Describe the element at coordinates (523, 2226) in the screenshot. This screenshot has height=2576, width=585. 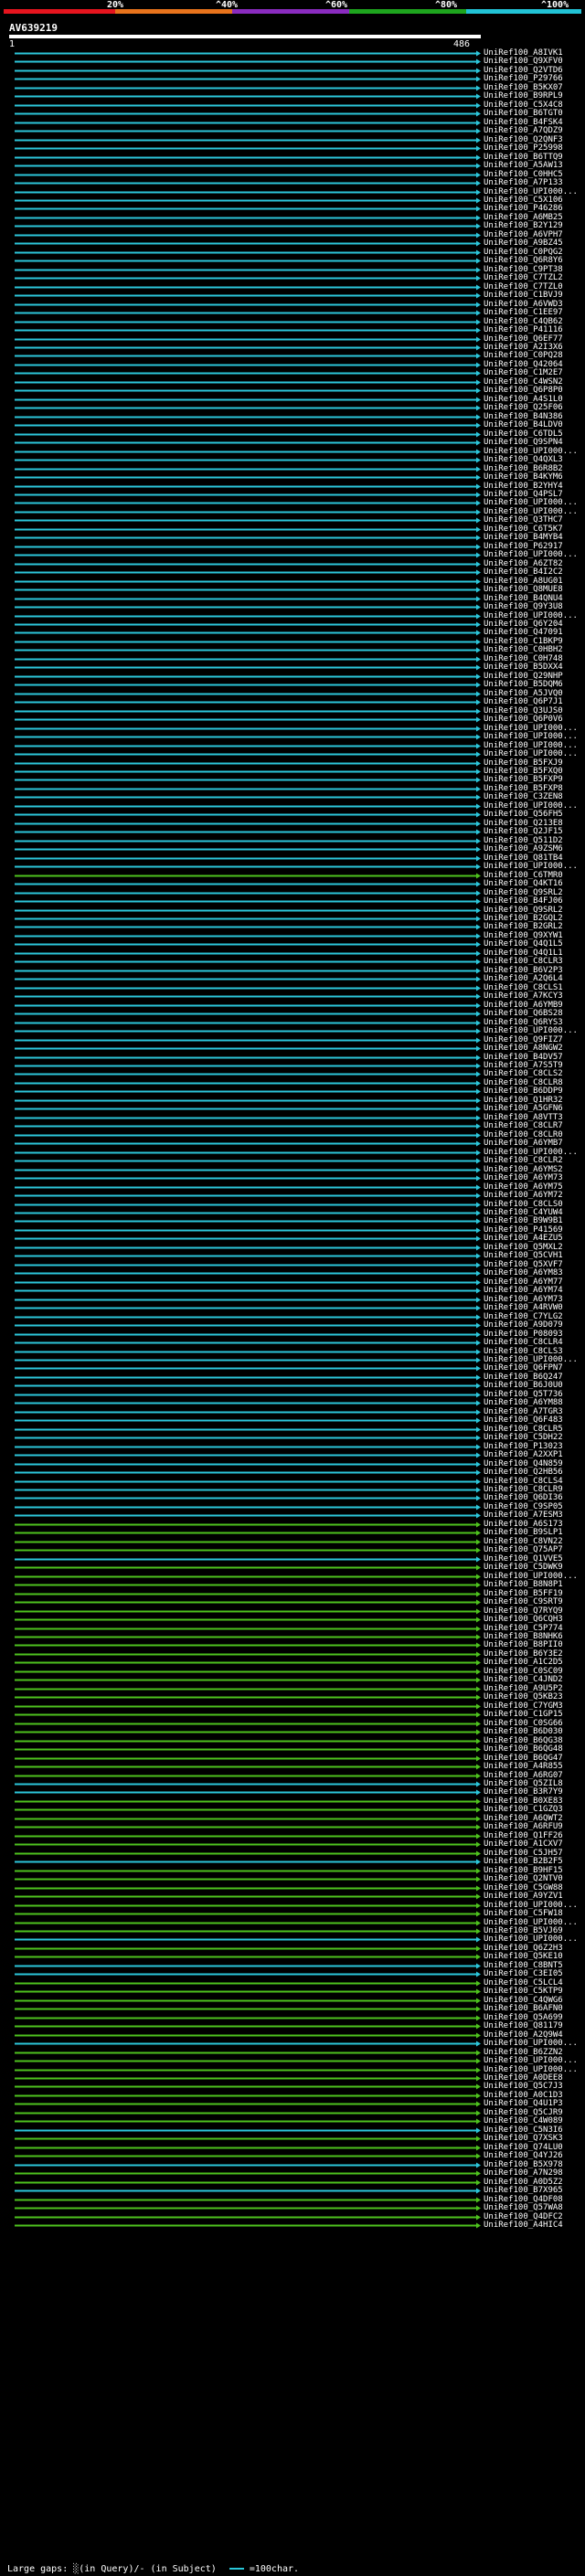
I see `hit-label: UniRef100_A4HIC4` at that location.